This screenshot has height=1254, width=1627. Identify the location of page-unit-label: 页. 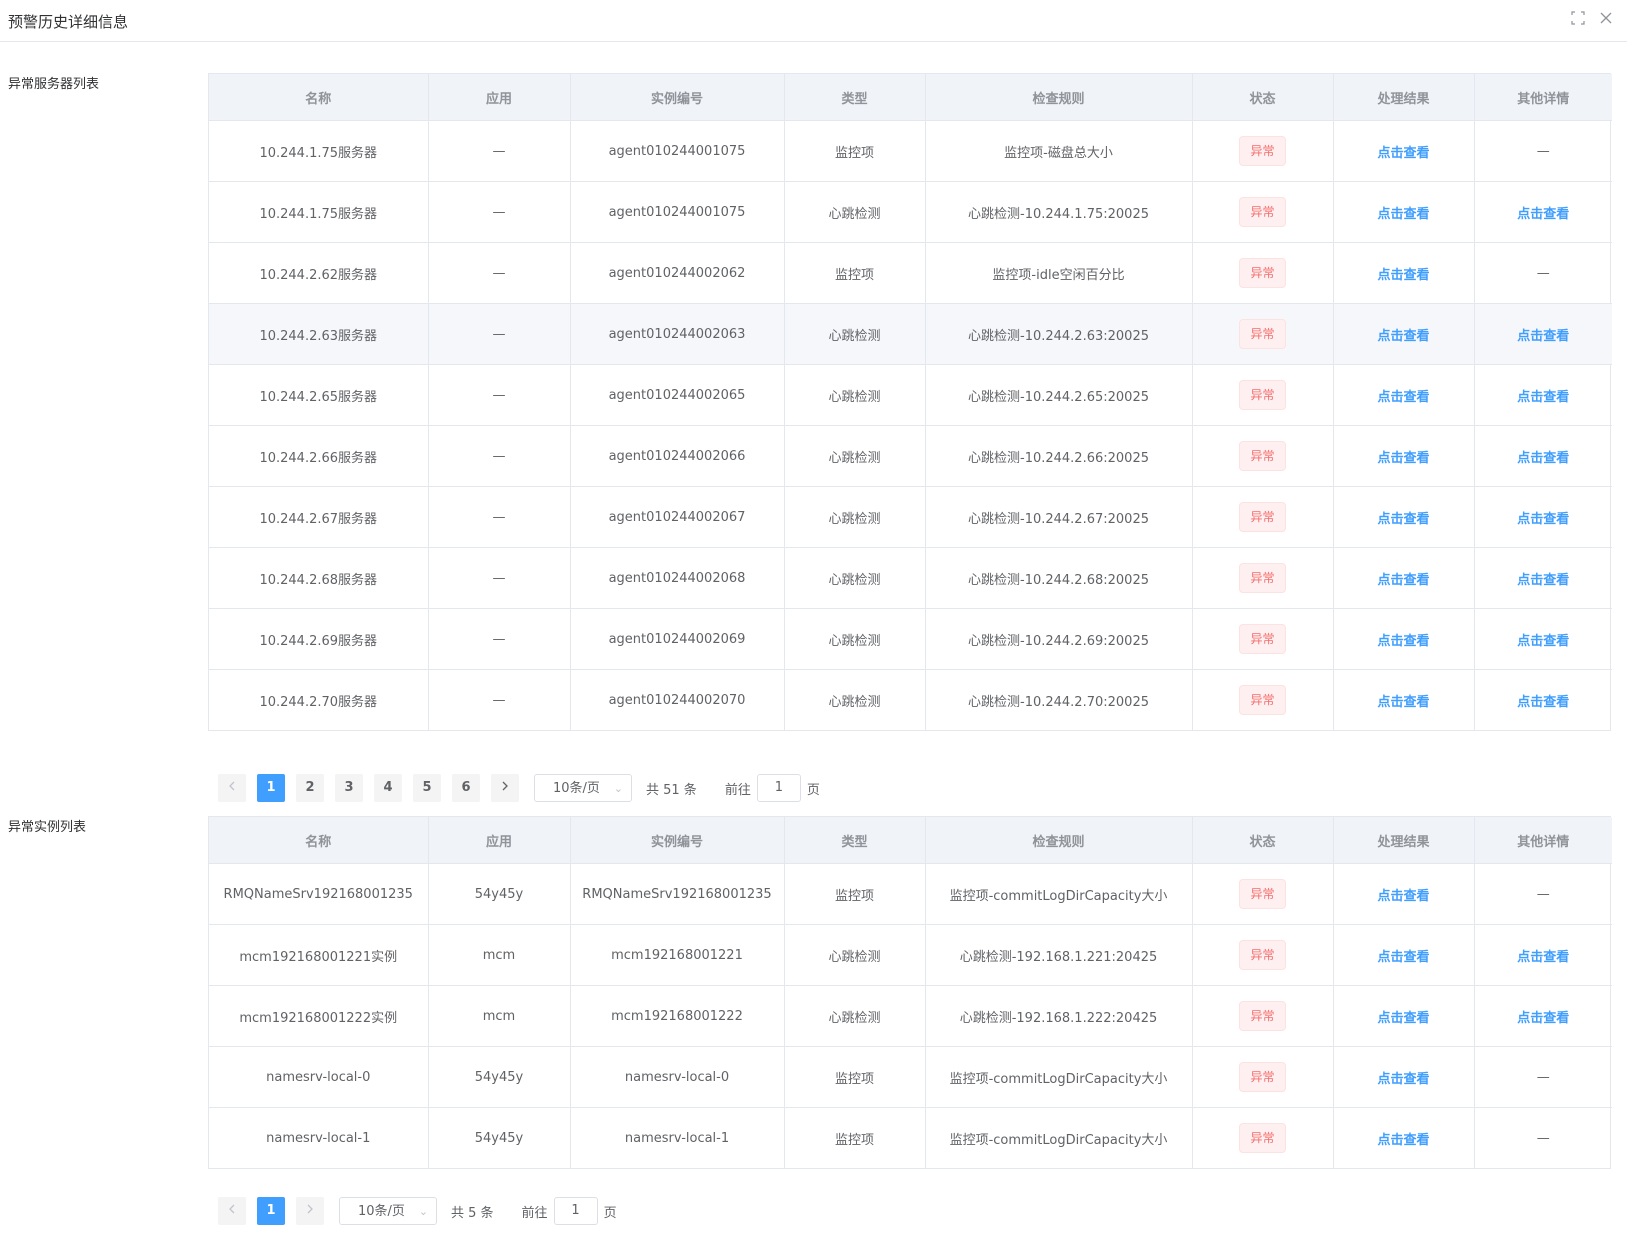
(610, 1213).